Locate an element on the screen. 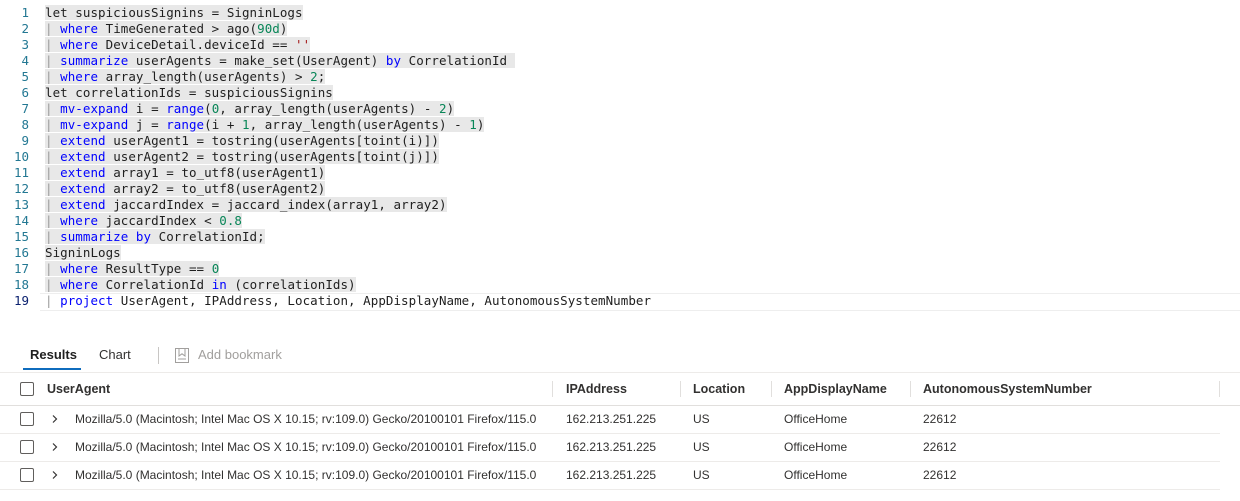  cell-ipaddress: 162.213.251.225 is located at coordinates (611, 475).